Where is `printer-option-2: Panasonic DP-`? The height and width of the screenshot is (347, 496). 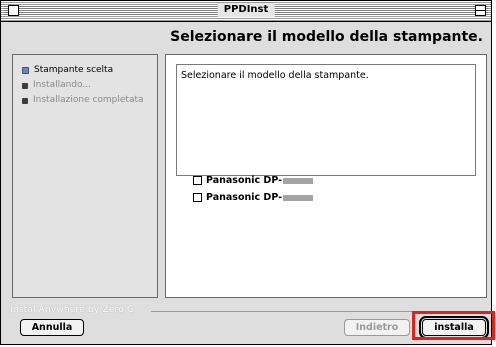 printer-option-2: Panasonic DP- is located at coordinates (253, 197).